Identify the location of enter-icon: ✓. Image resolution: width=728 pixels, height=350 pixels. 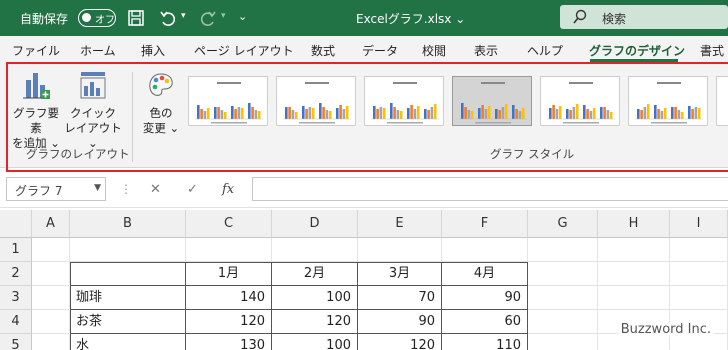
(192, 189).